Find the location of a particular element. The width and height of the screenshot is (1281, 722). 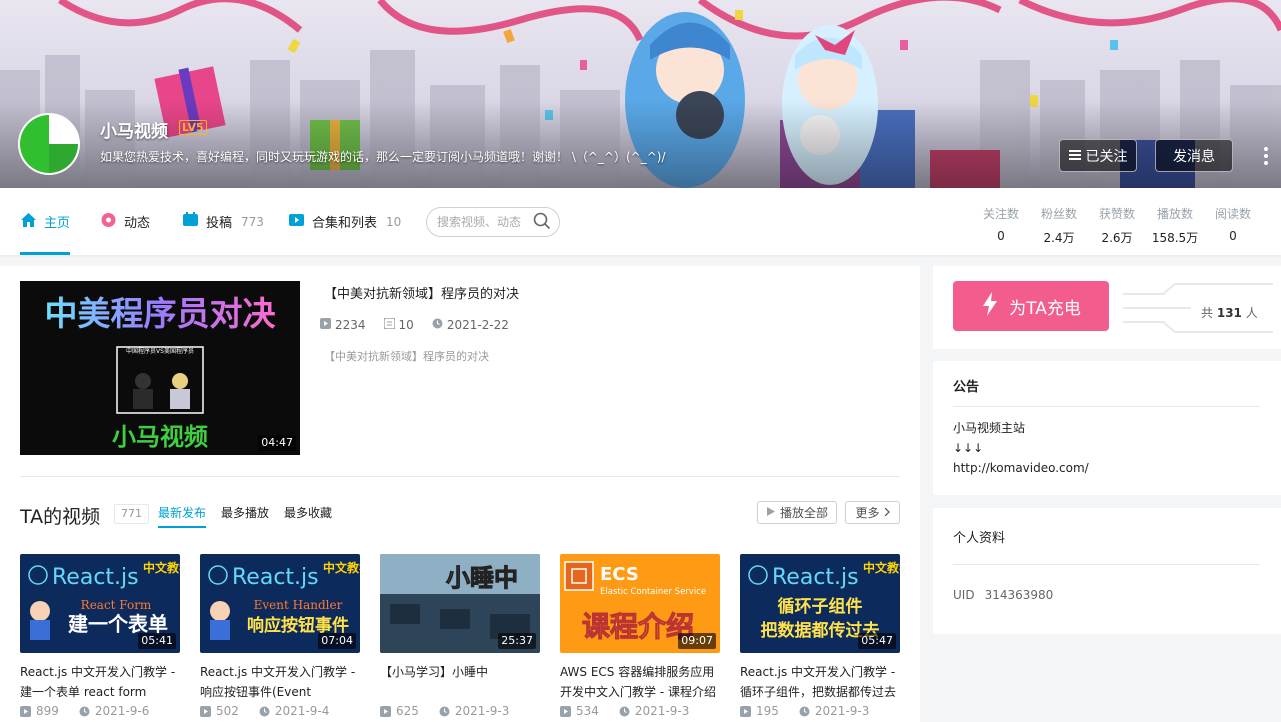

featured-thumb-small: 中国程序员VS美国程序员 is located at coordinates (160, 351).